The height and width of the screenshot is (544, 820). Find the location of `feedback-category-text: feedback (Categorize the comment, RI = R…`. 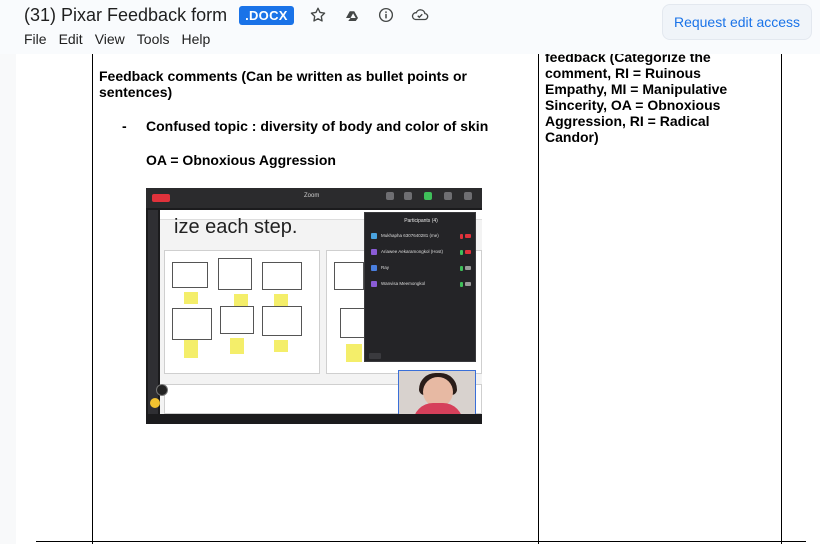

feedback-category-text: feedback (Categorize the comment, RI = R… is located at coordinates (636, 99).